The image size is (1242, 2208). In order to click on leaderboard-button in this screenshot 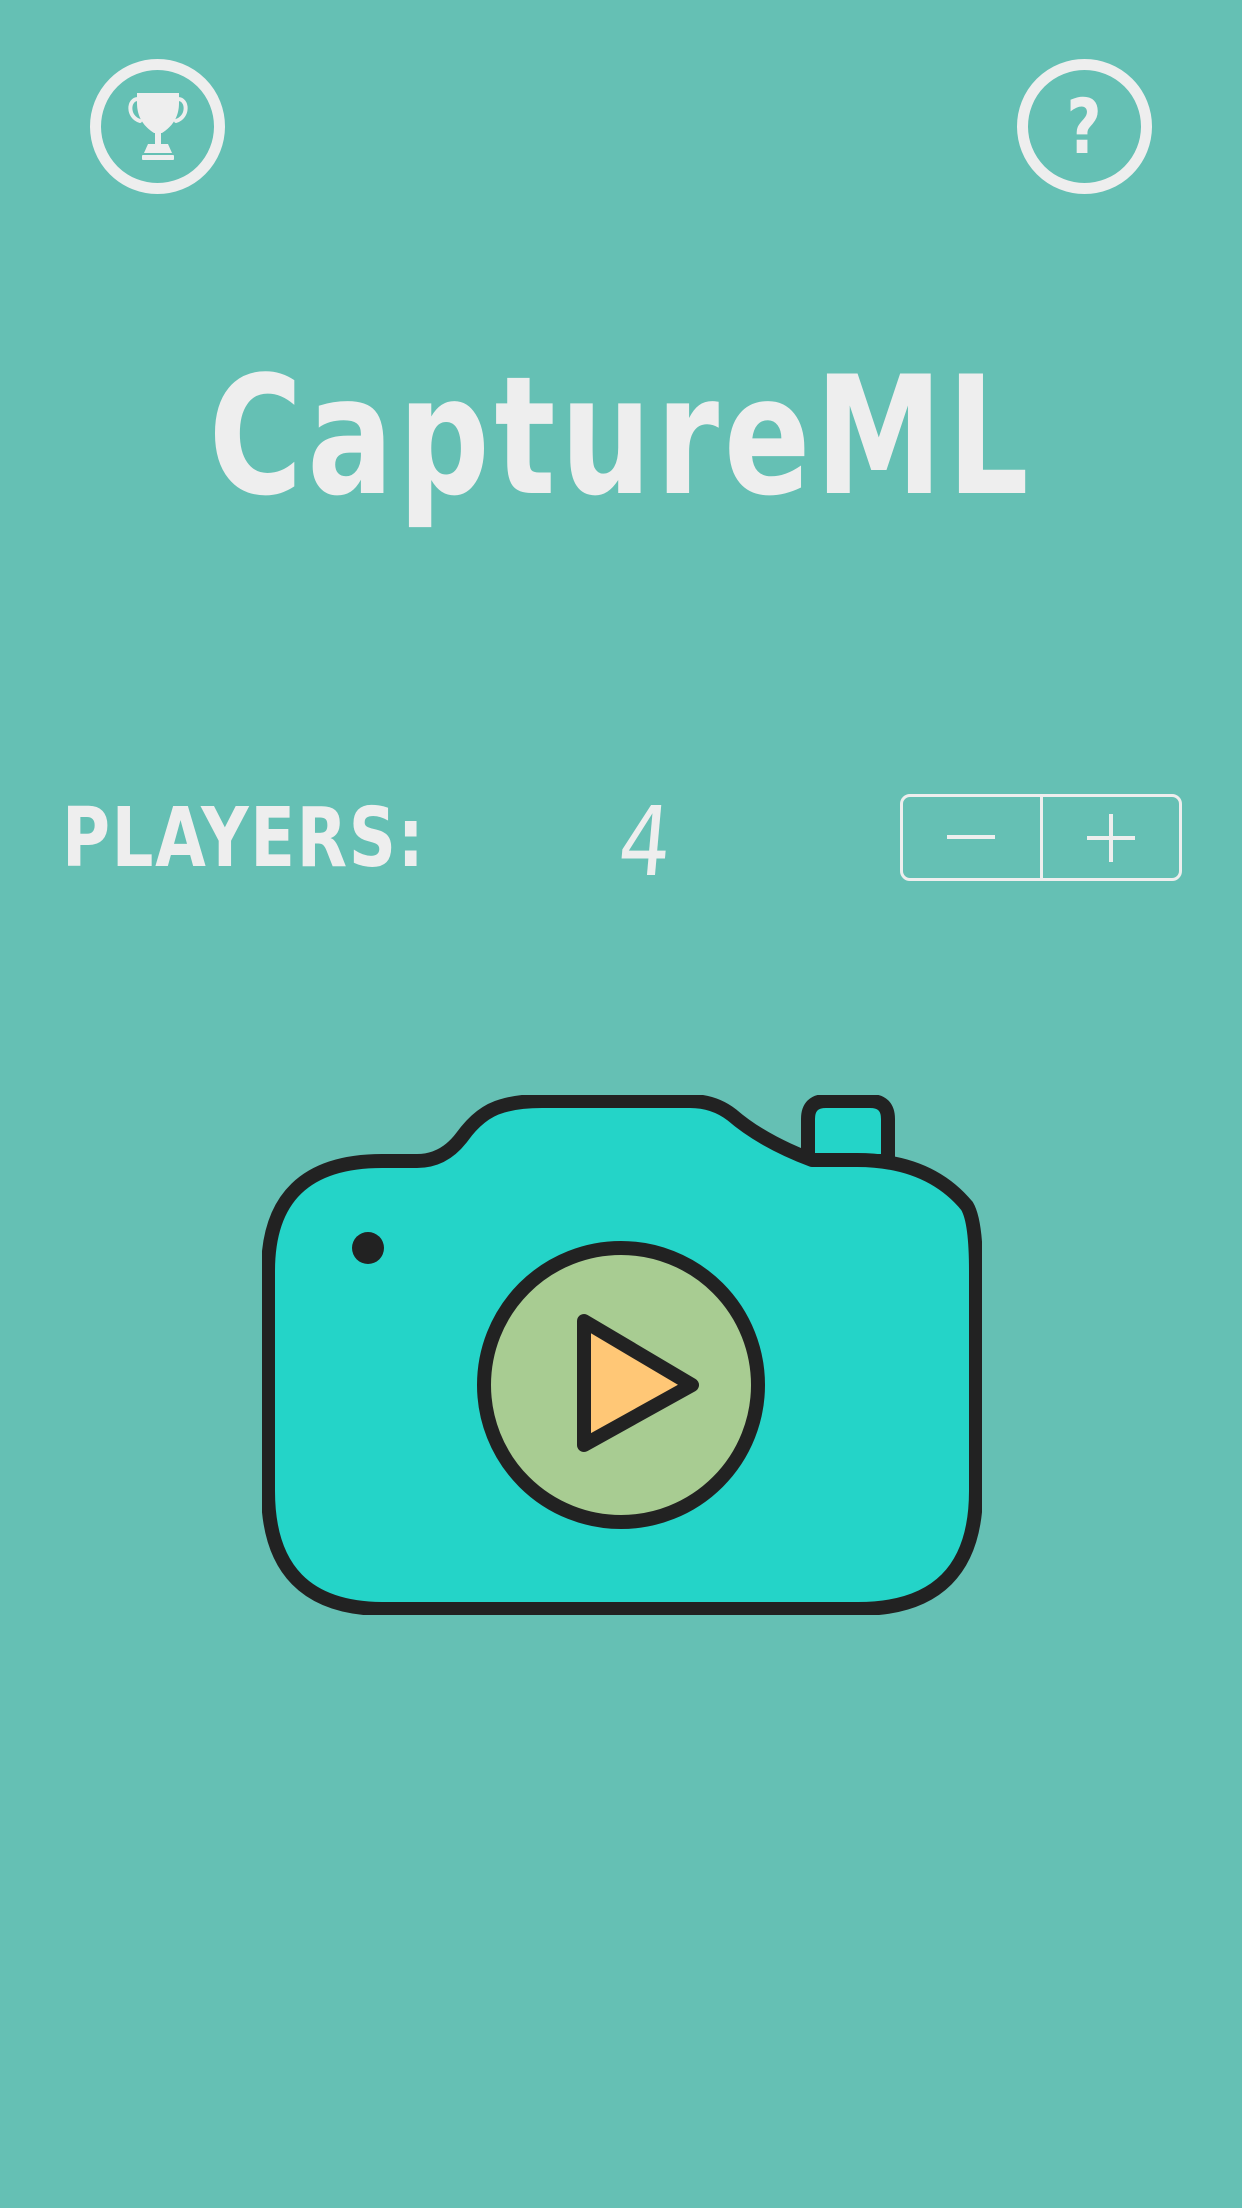, I will do `click(157, 126)`.